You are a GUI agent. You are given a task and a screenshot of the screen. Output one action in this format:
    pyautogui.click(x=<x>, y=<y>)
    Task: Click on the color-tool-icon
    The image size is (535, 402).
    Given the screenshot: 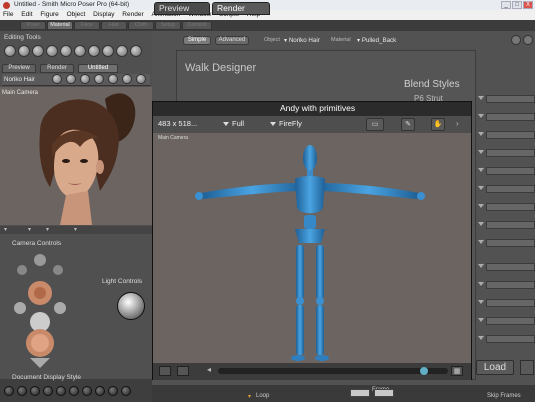 What is the action you would take?
    pyautogui.click(x=94, y=51)
    